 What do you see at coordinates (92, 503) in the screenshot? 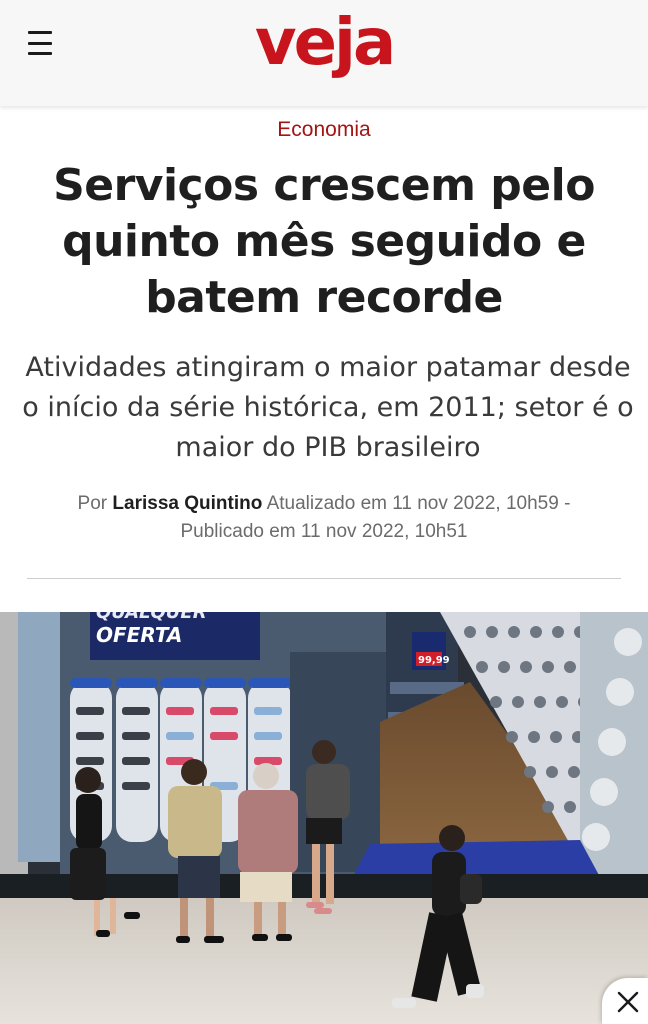
I see `byline-prefix: Por` at bounding box center [92, 503].